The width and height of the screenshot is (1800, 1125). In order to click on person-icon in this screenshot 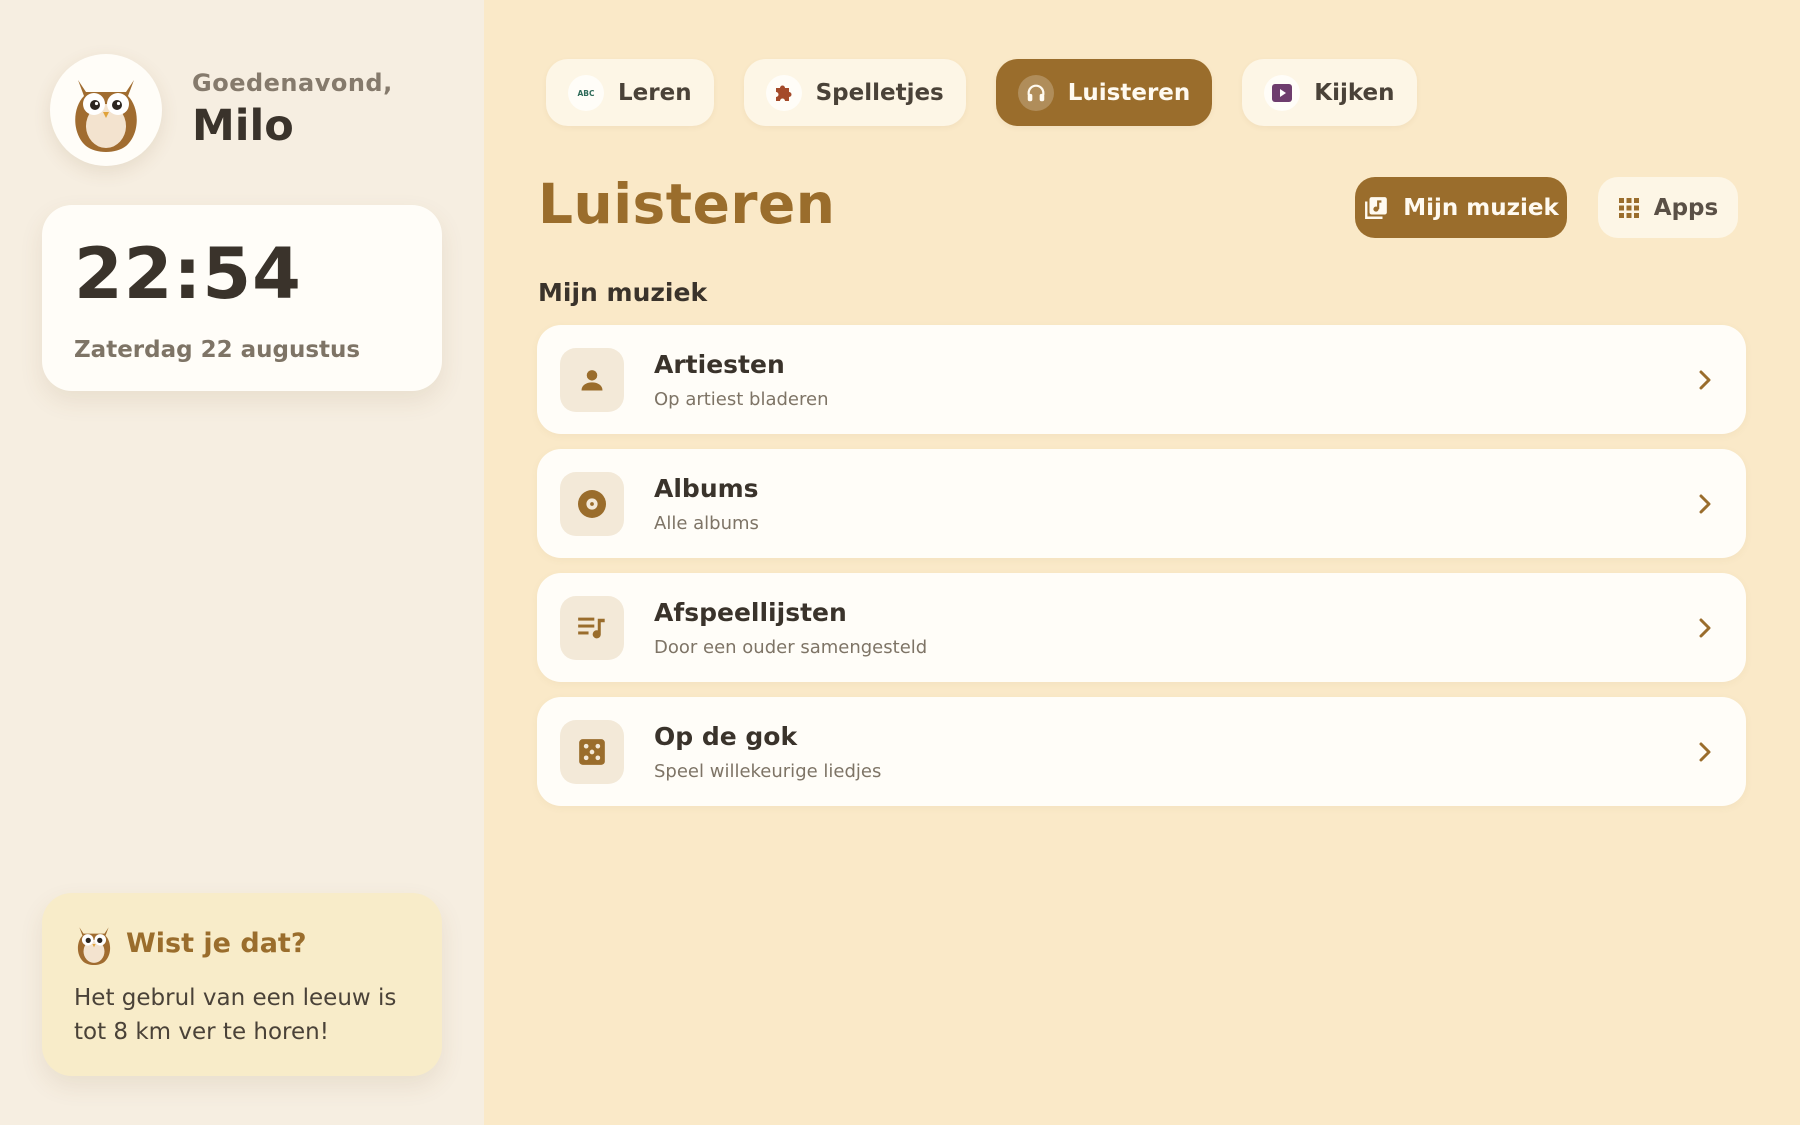, I will do `click(592, 379)`.